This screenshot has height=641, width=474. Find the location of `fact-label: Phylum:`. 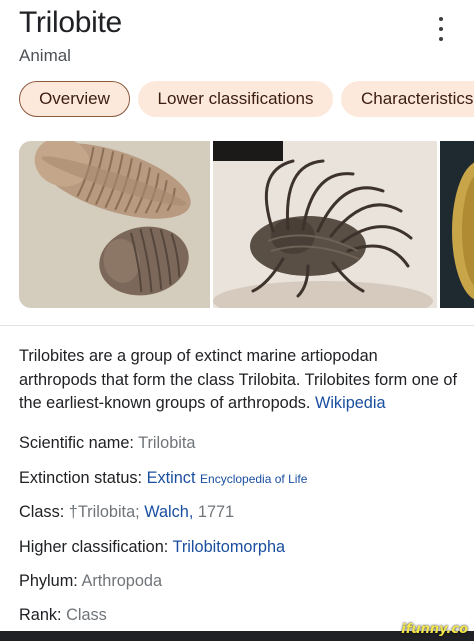

fact-label: Phylum: is located at coordinates (48, 581).